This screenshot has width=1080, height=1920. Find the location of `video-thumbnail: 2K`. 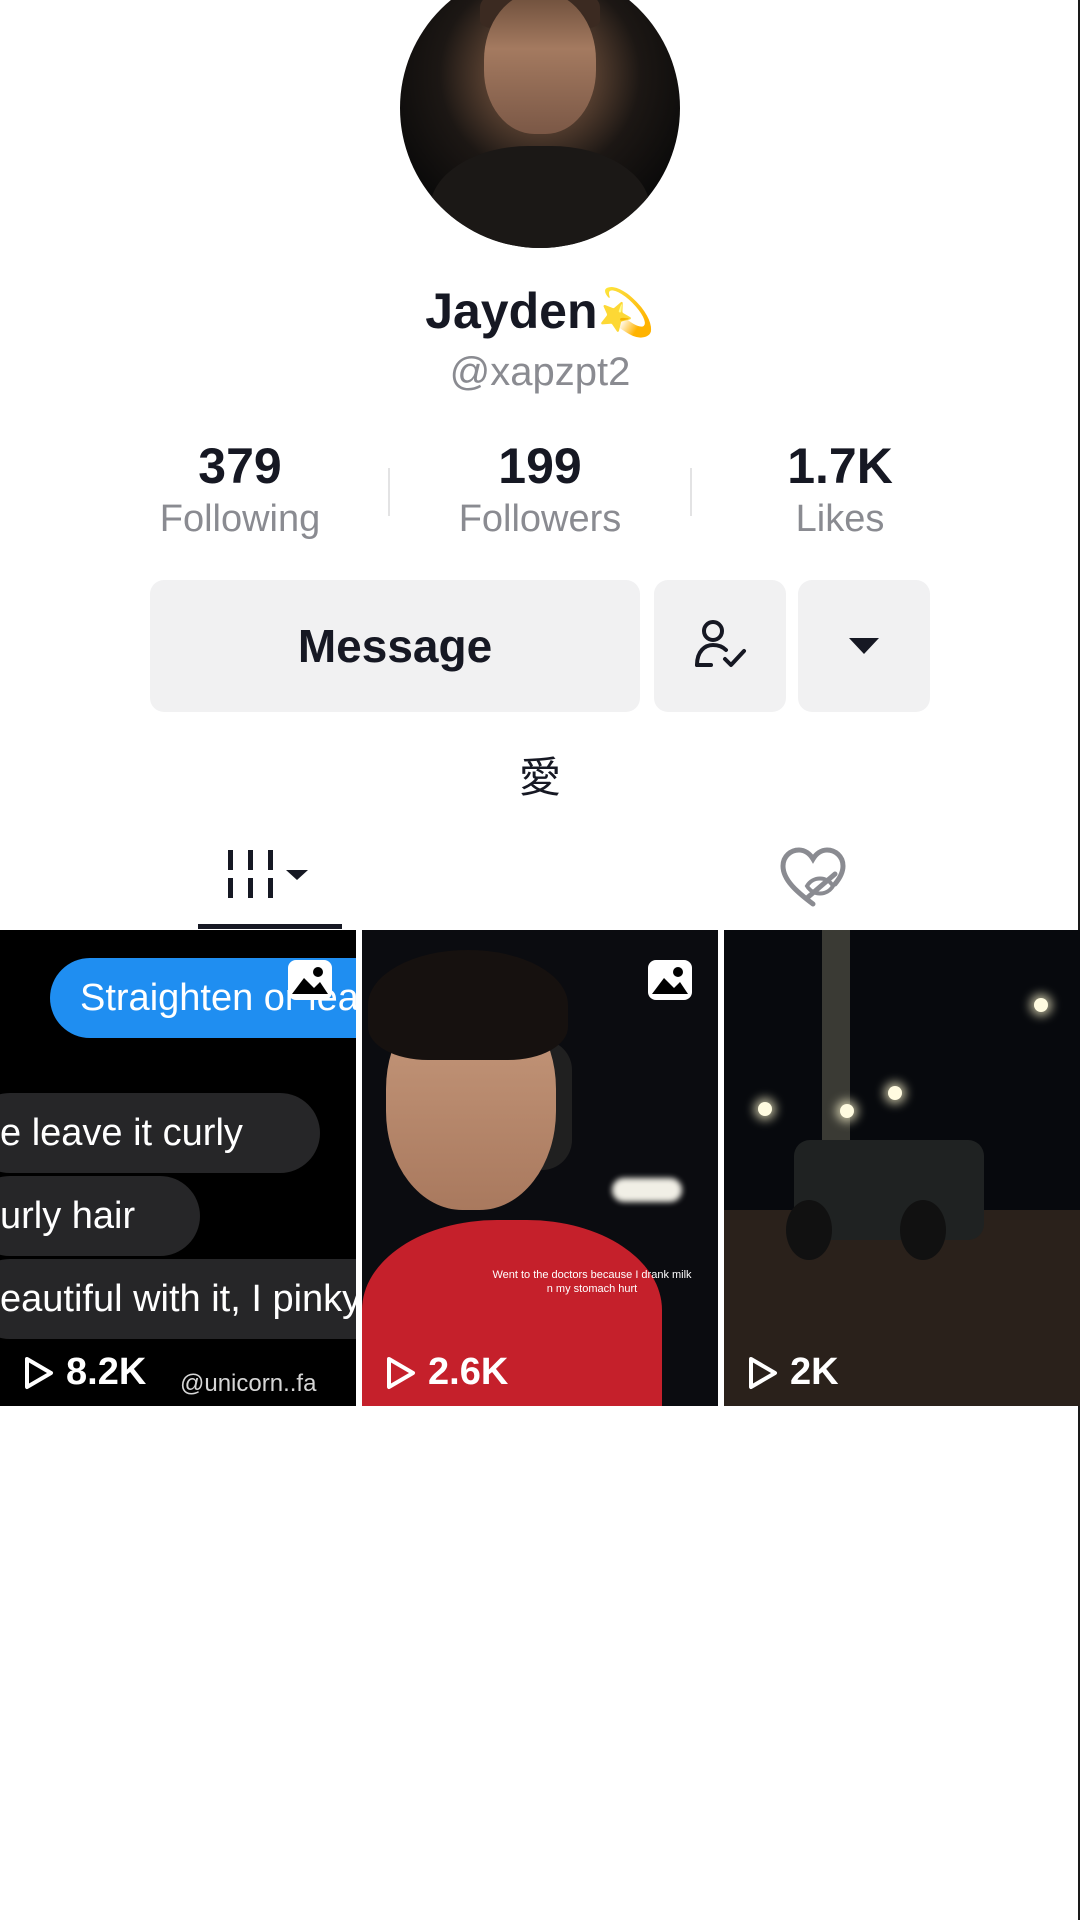

video-thumbnail: 2K is located at coordinates (902, 1168).